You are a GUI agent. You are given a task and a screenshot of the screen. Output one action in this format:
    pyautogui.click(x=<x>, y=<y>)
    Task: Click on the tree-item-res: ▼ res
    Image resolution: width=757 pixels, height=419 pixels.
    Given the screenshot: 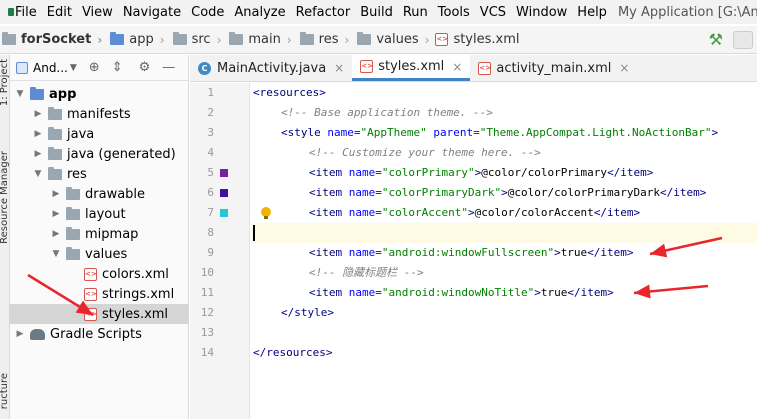 What is the action you would take?
    pyautogui.click(x=99, y=174)
    